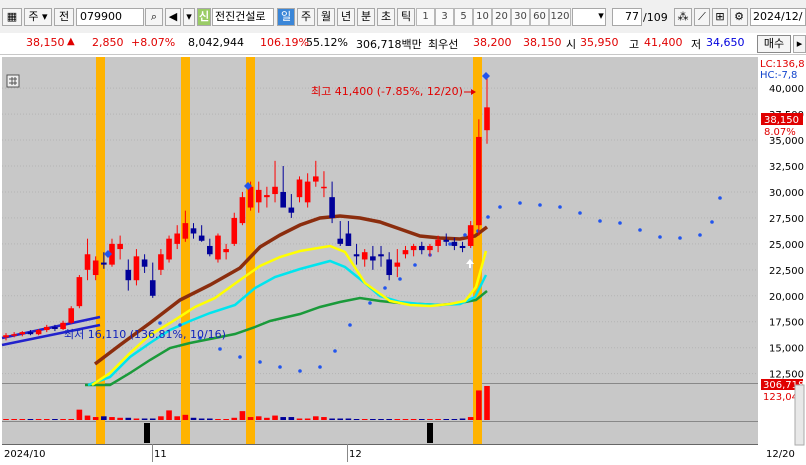 This screenshot has width=806, height=465. Describe the element at coordinates (696, 44) in the screenshot. I see `low-label: 저` at that location.